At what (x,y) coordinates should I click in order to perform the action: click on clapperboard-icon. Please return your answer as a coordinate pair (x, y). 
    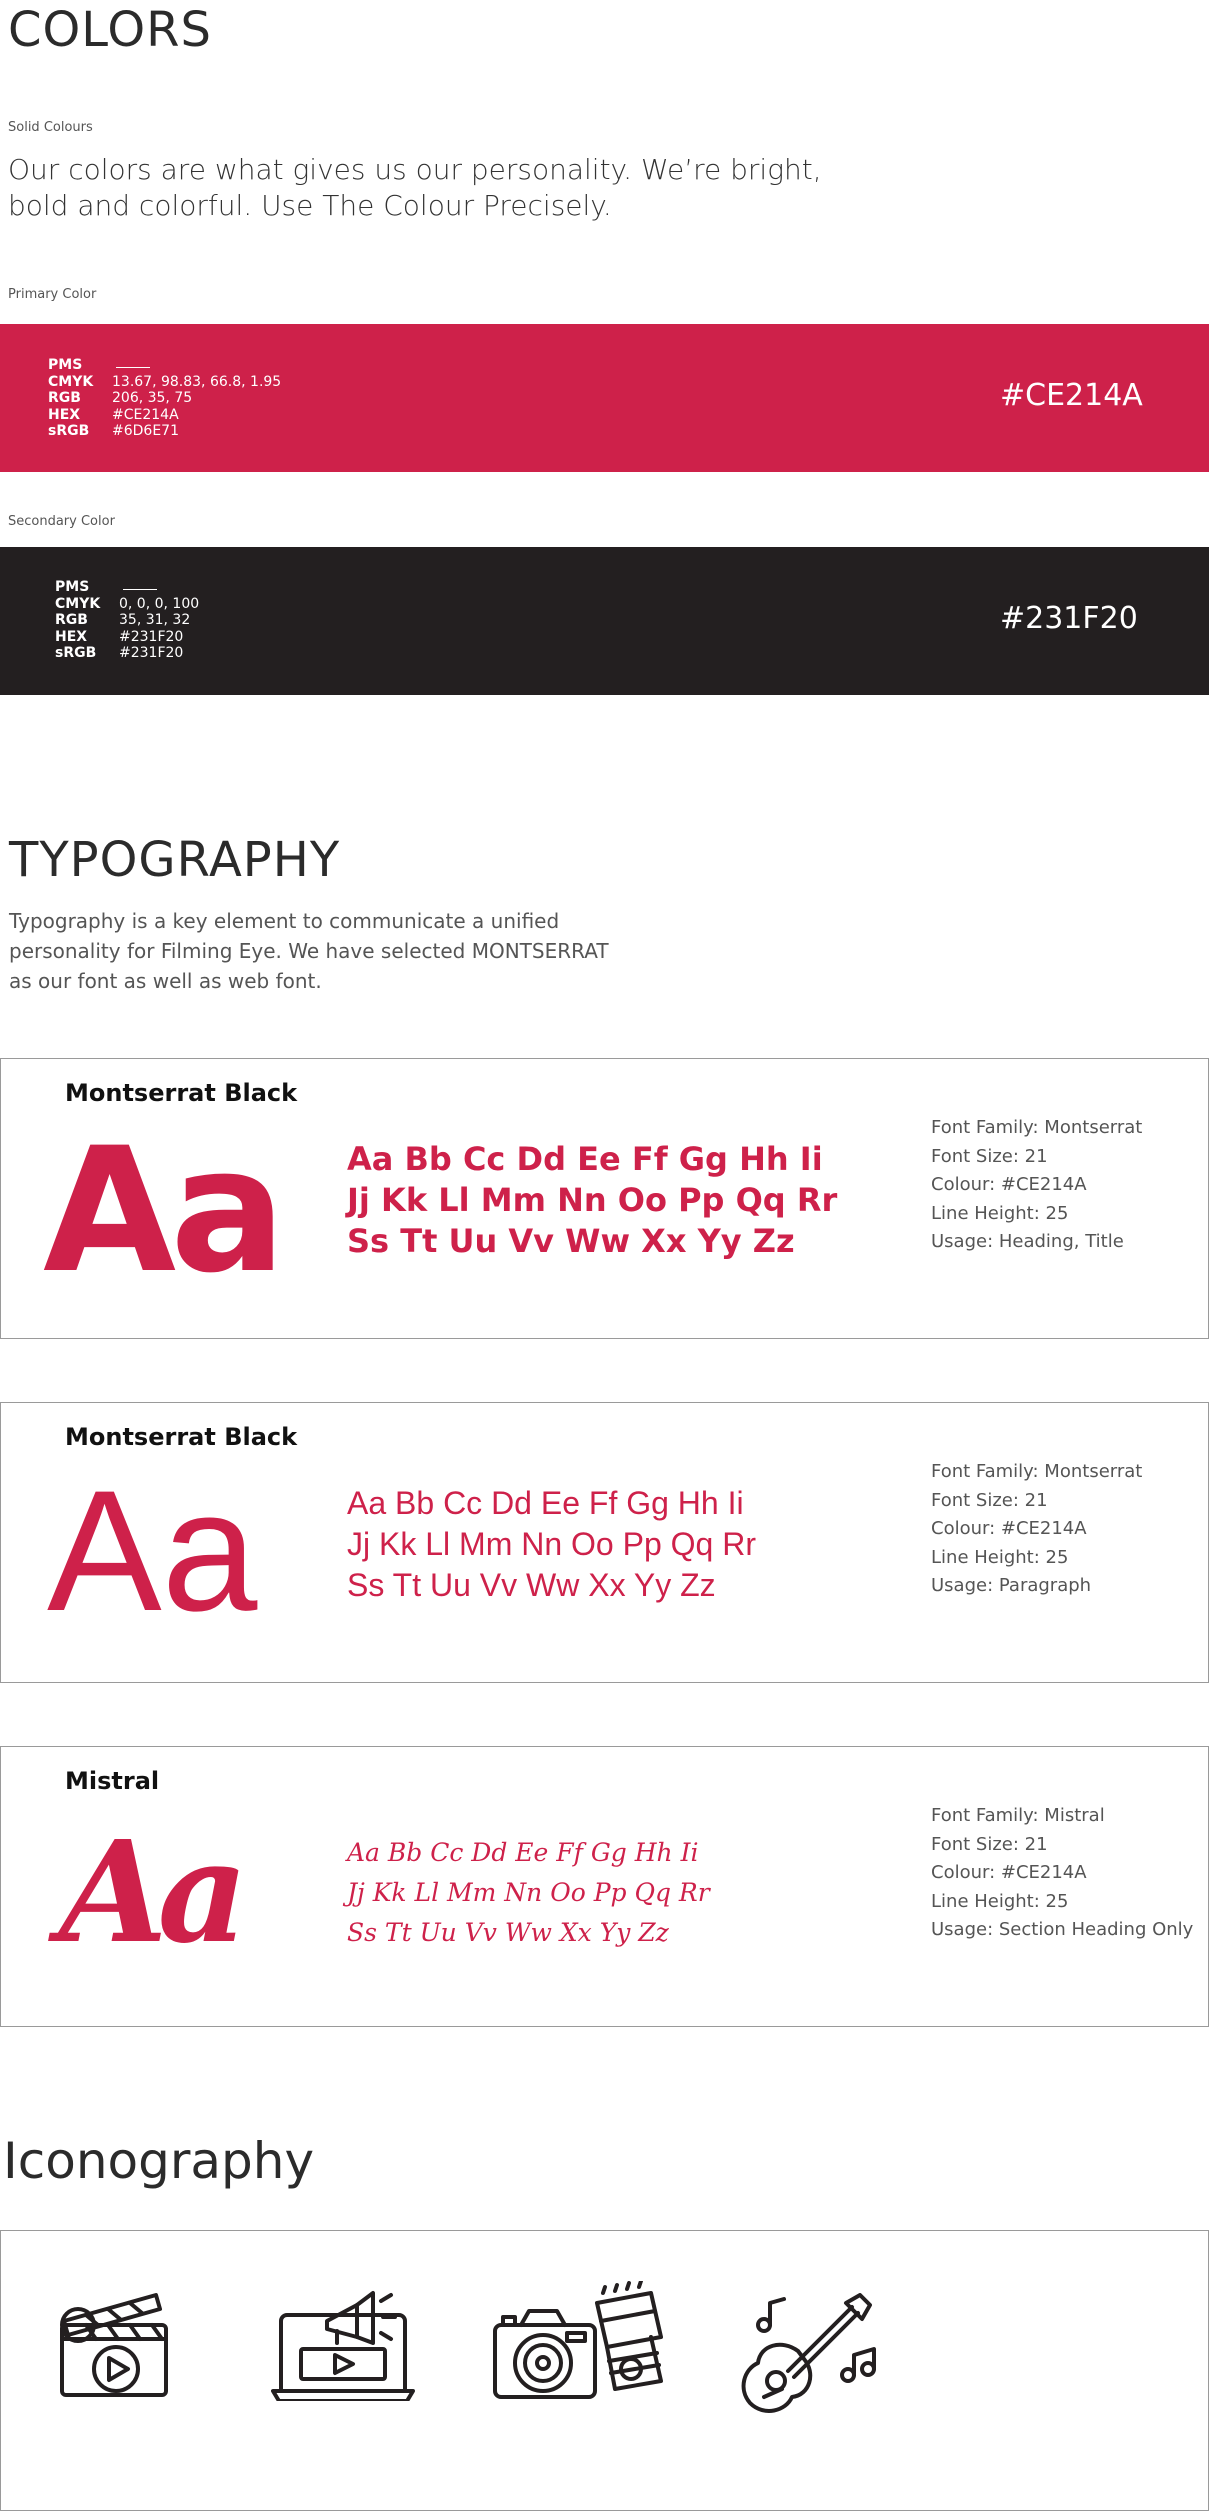
    Looking at the image, I should click on (114, 2345).